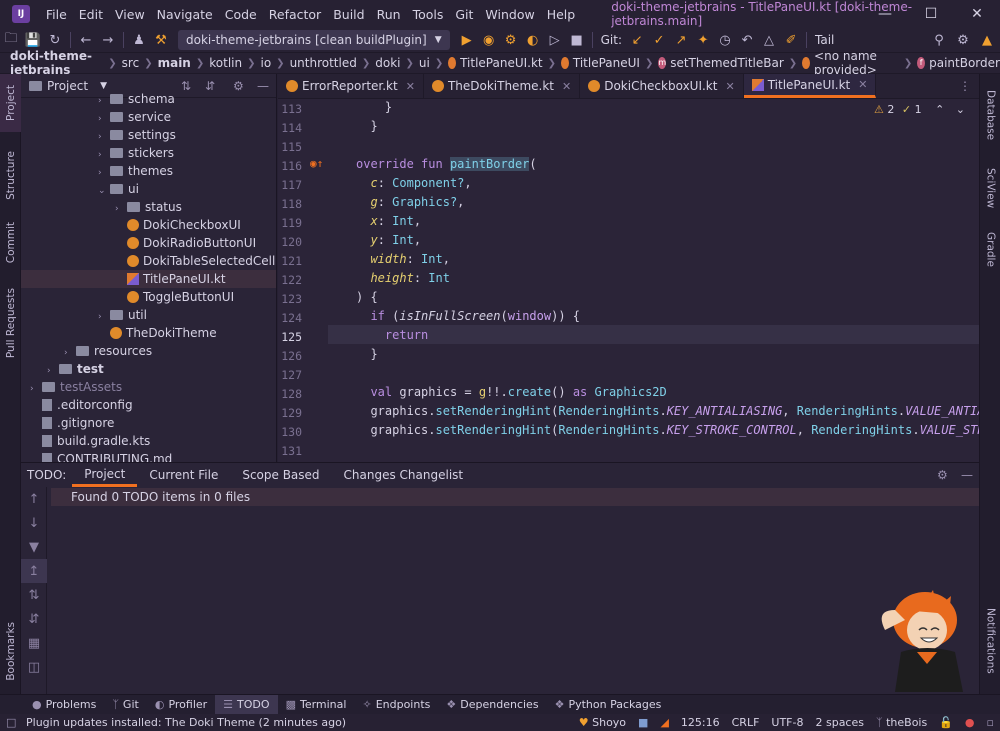 The width and height of the screenshot is (1000, 731). What do you see at coordinates (659, 40) in the screenshot?
I see `git-commit-icon: ✓` at bounding box center [659, 40].